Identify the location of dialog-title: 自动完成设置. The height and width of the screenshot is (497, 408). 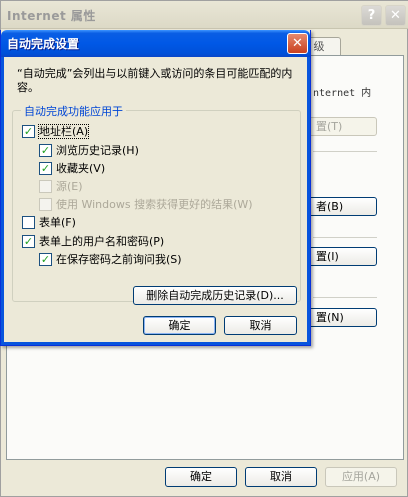
(43, 44).